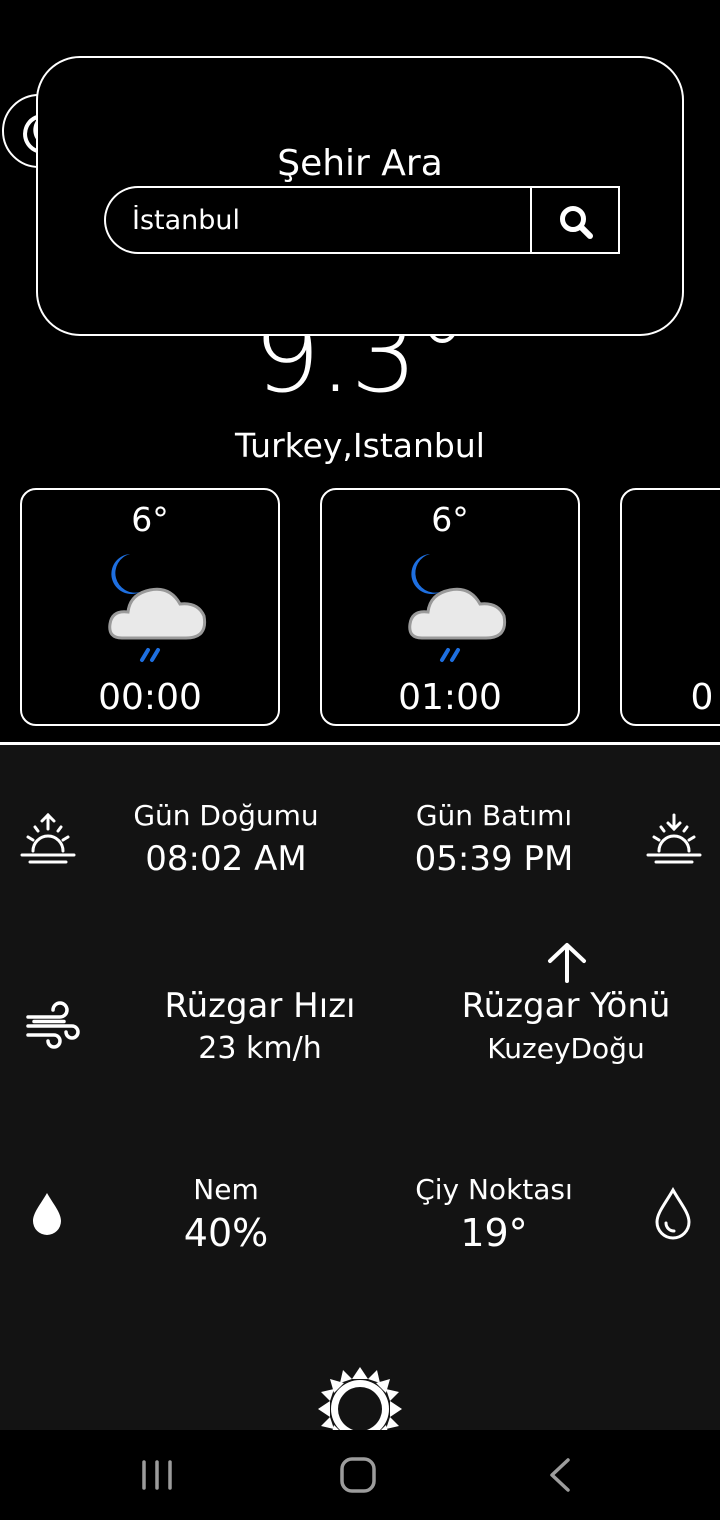  I want to click on arrow-up-icon, so click(567, 963).